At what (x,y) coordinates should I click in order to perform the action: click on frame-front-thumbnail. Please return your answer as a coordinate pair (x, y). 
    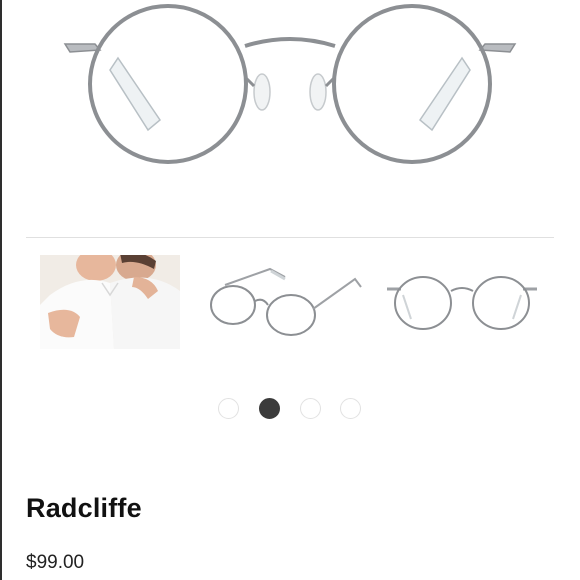
    Looking at the image, I should click on (462, 302).